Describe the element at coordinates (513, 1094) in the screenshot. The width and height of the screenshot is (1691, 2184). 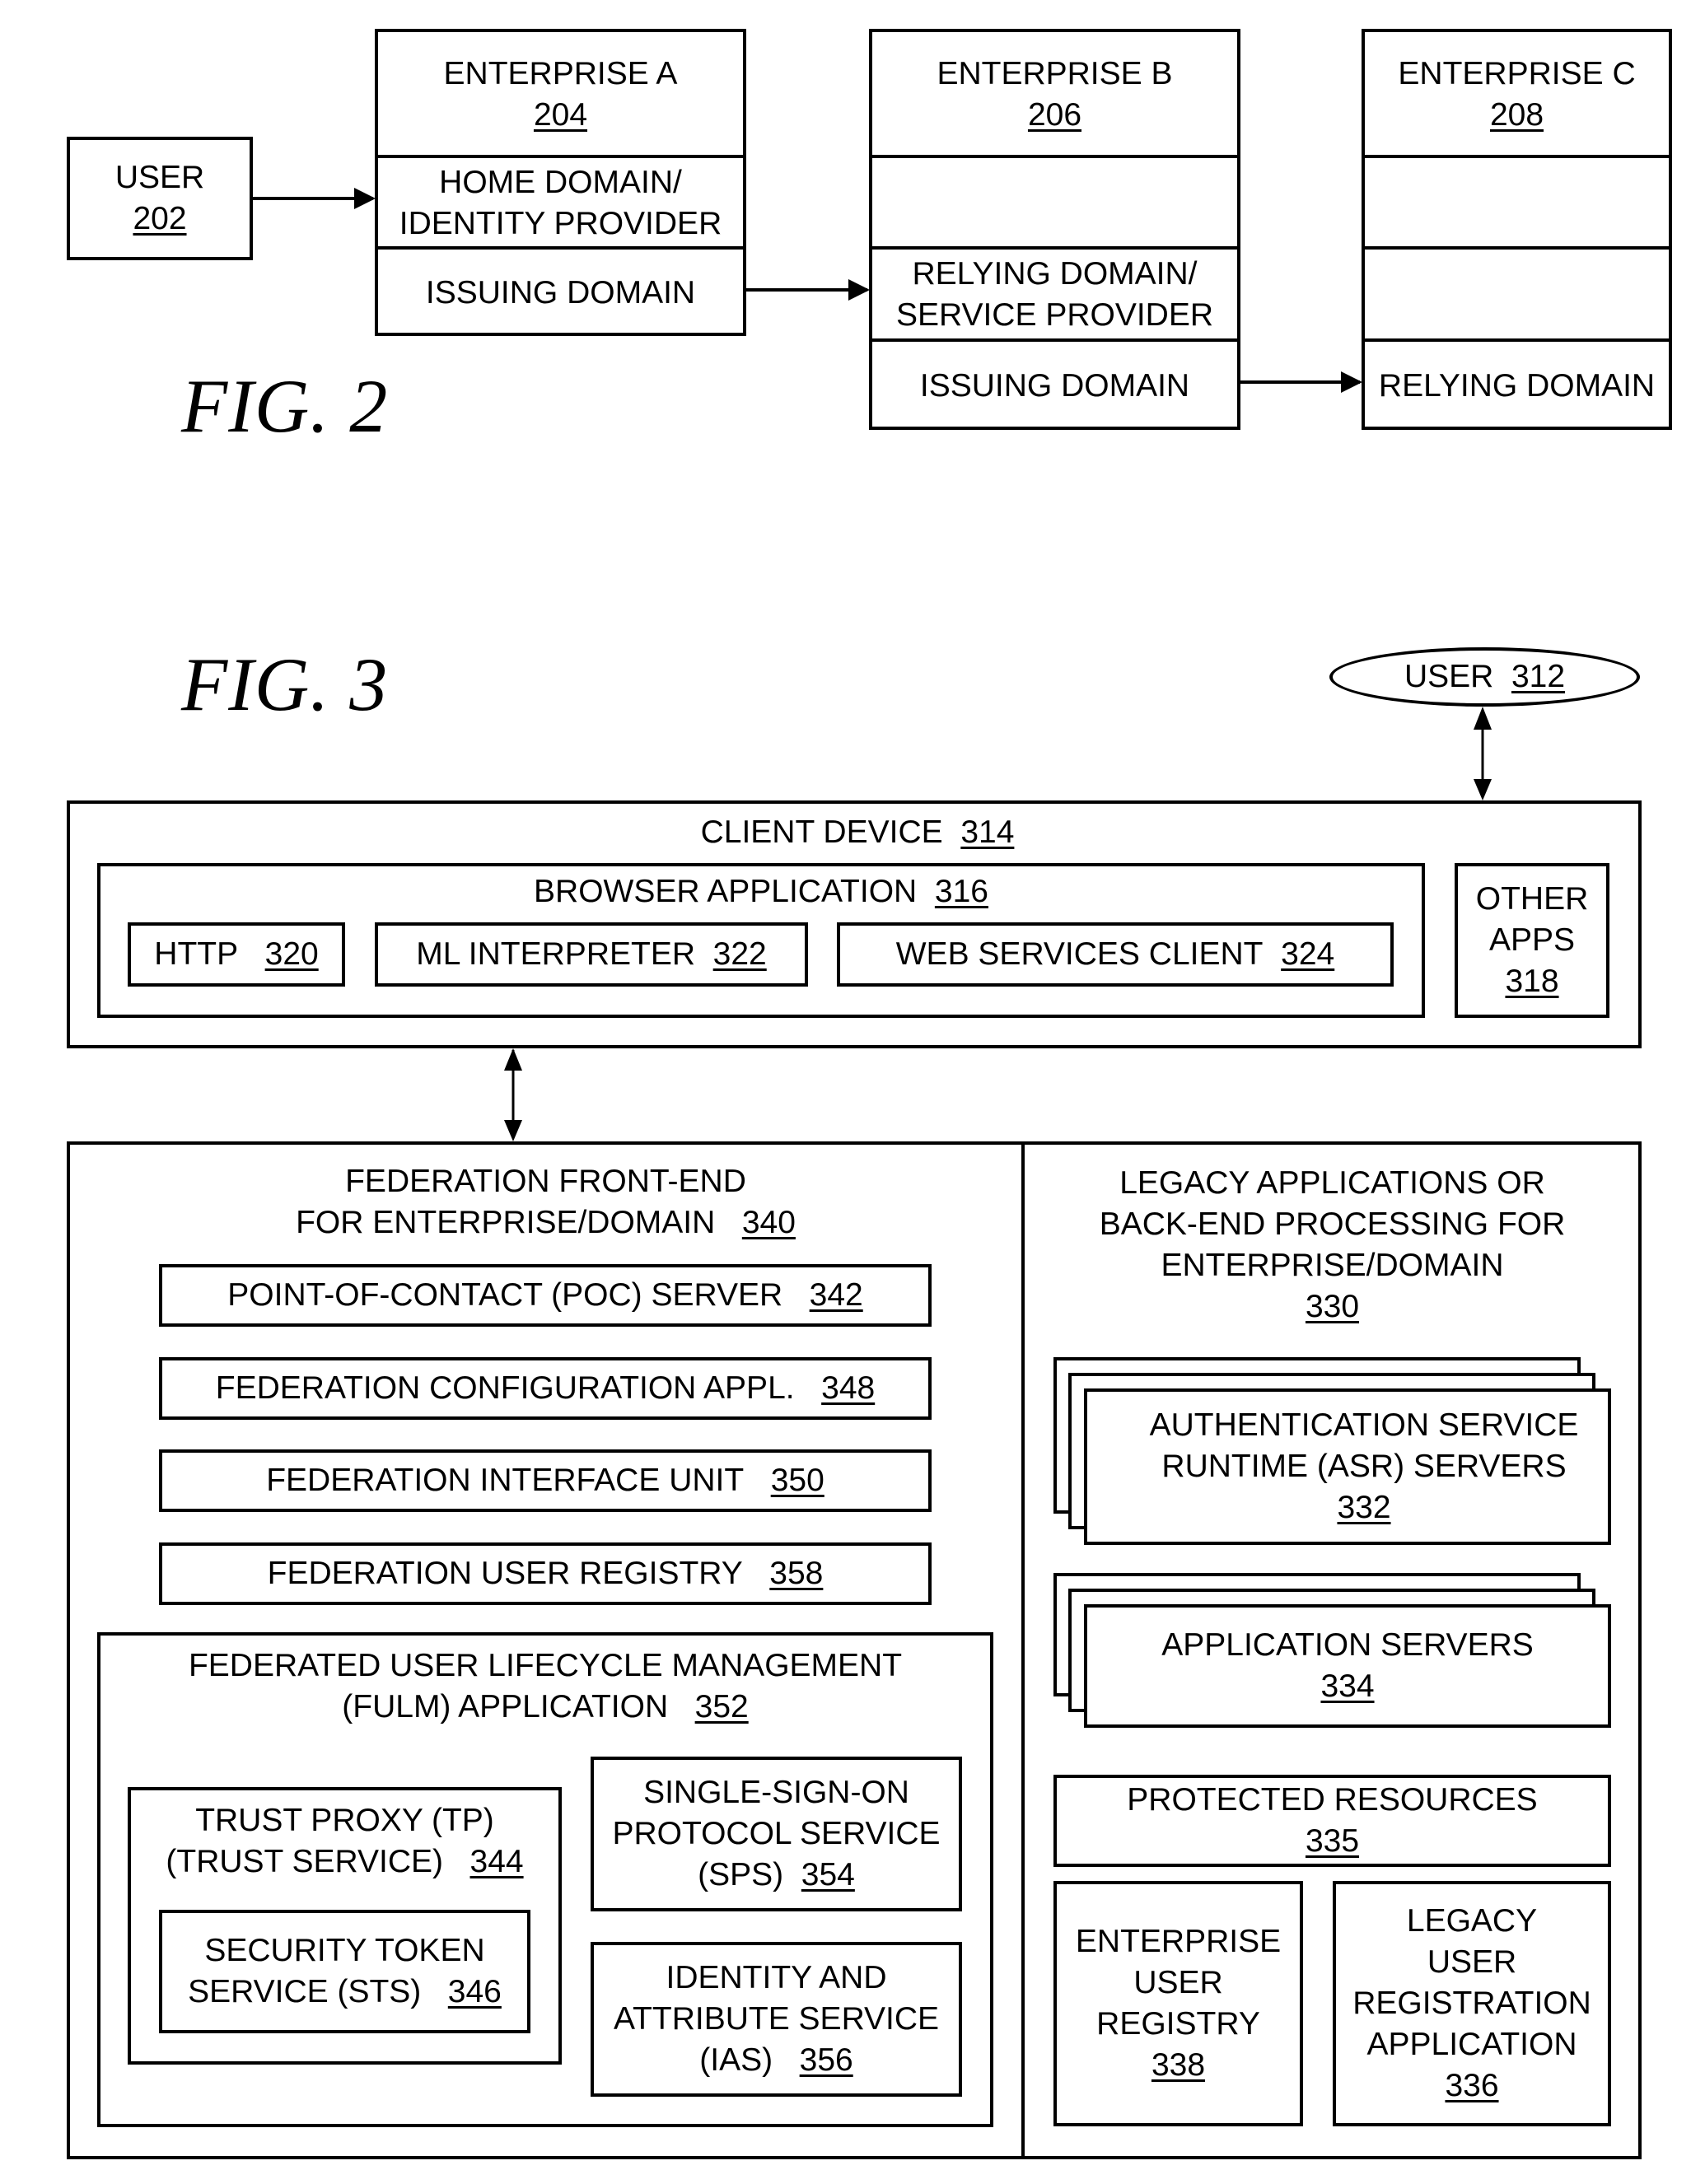
I see `arrow-client-device-federation` at that location.